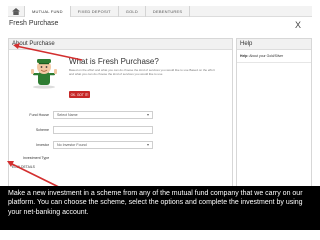  I want to click on euin-details-label: EUIN DETAILS, so click(23, 167).